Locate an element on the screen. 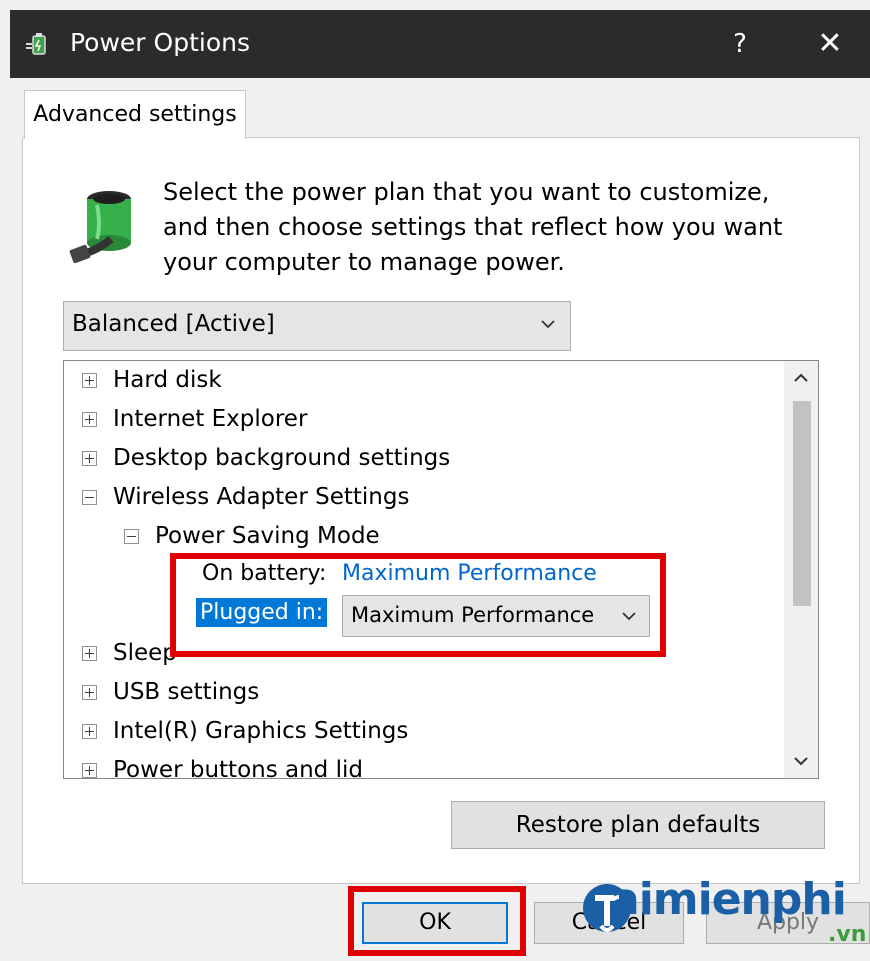  tree-item-label: Desktop background settings is located at coordinates (282, 458).